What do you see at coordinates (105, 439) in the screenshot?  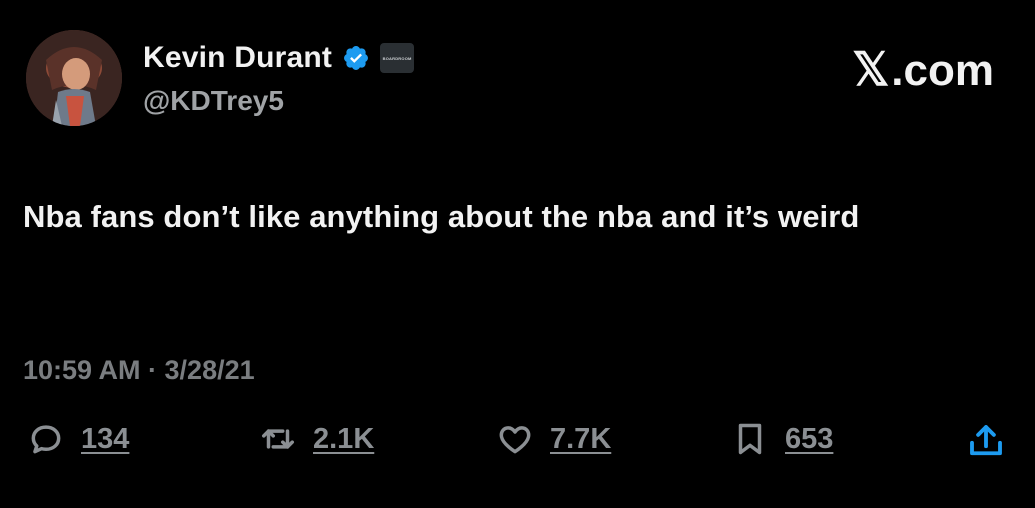 I see `reply-count: 134` at bounding box center [105, 439].